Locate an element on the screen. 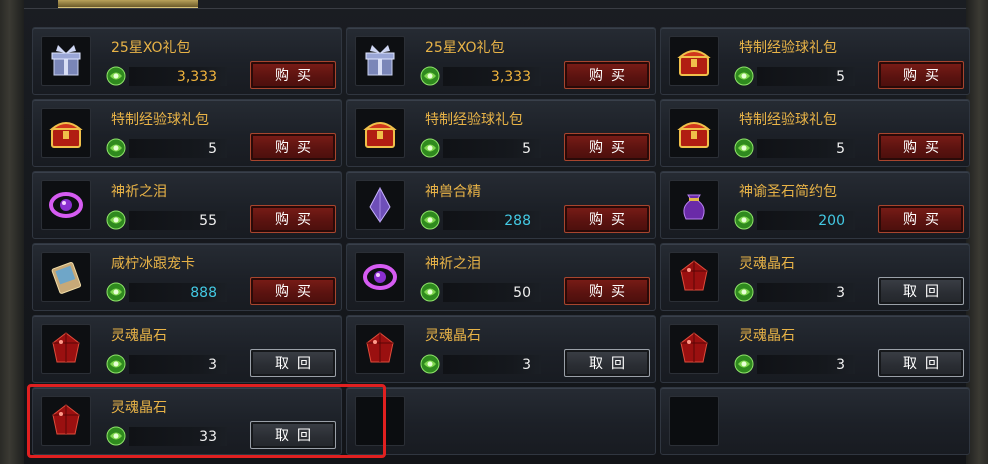 This screenshot has width=988, height=464. shop-item-card: 神祈之泪 50 购买 is located at coordinates (501, 277).